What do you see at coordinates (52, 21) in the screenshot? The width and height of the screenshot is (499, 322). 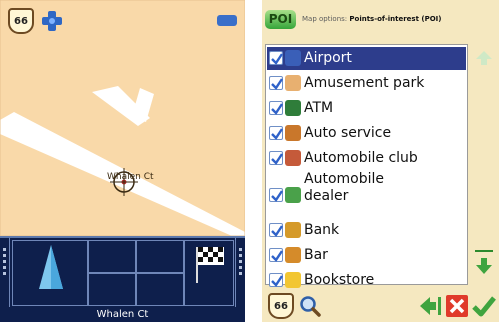 I see `zoom-in-icon` at bounding box center [52, 21].